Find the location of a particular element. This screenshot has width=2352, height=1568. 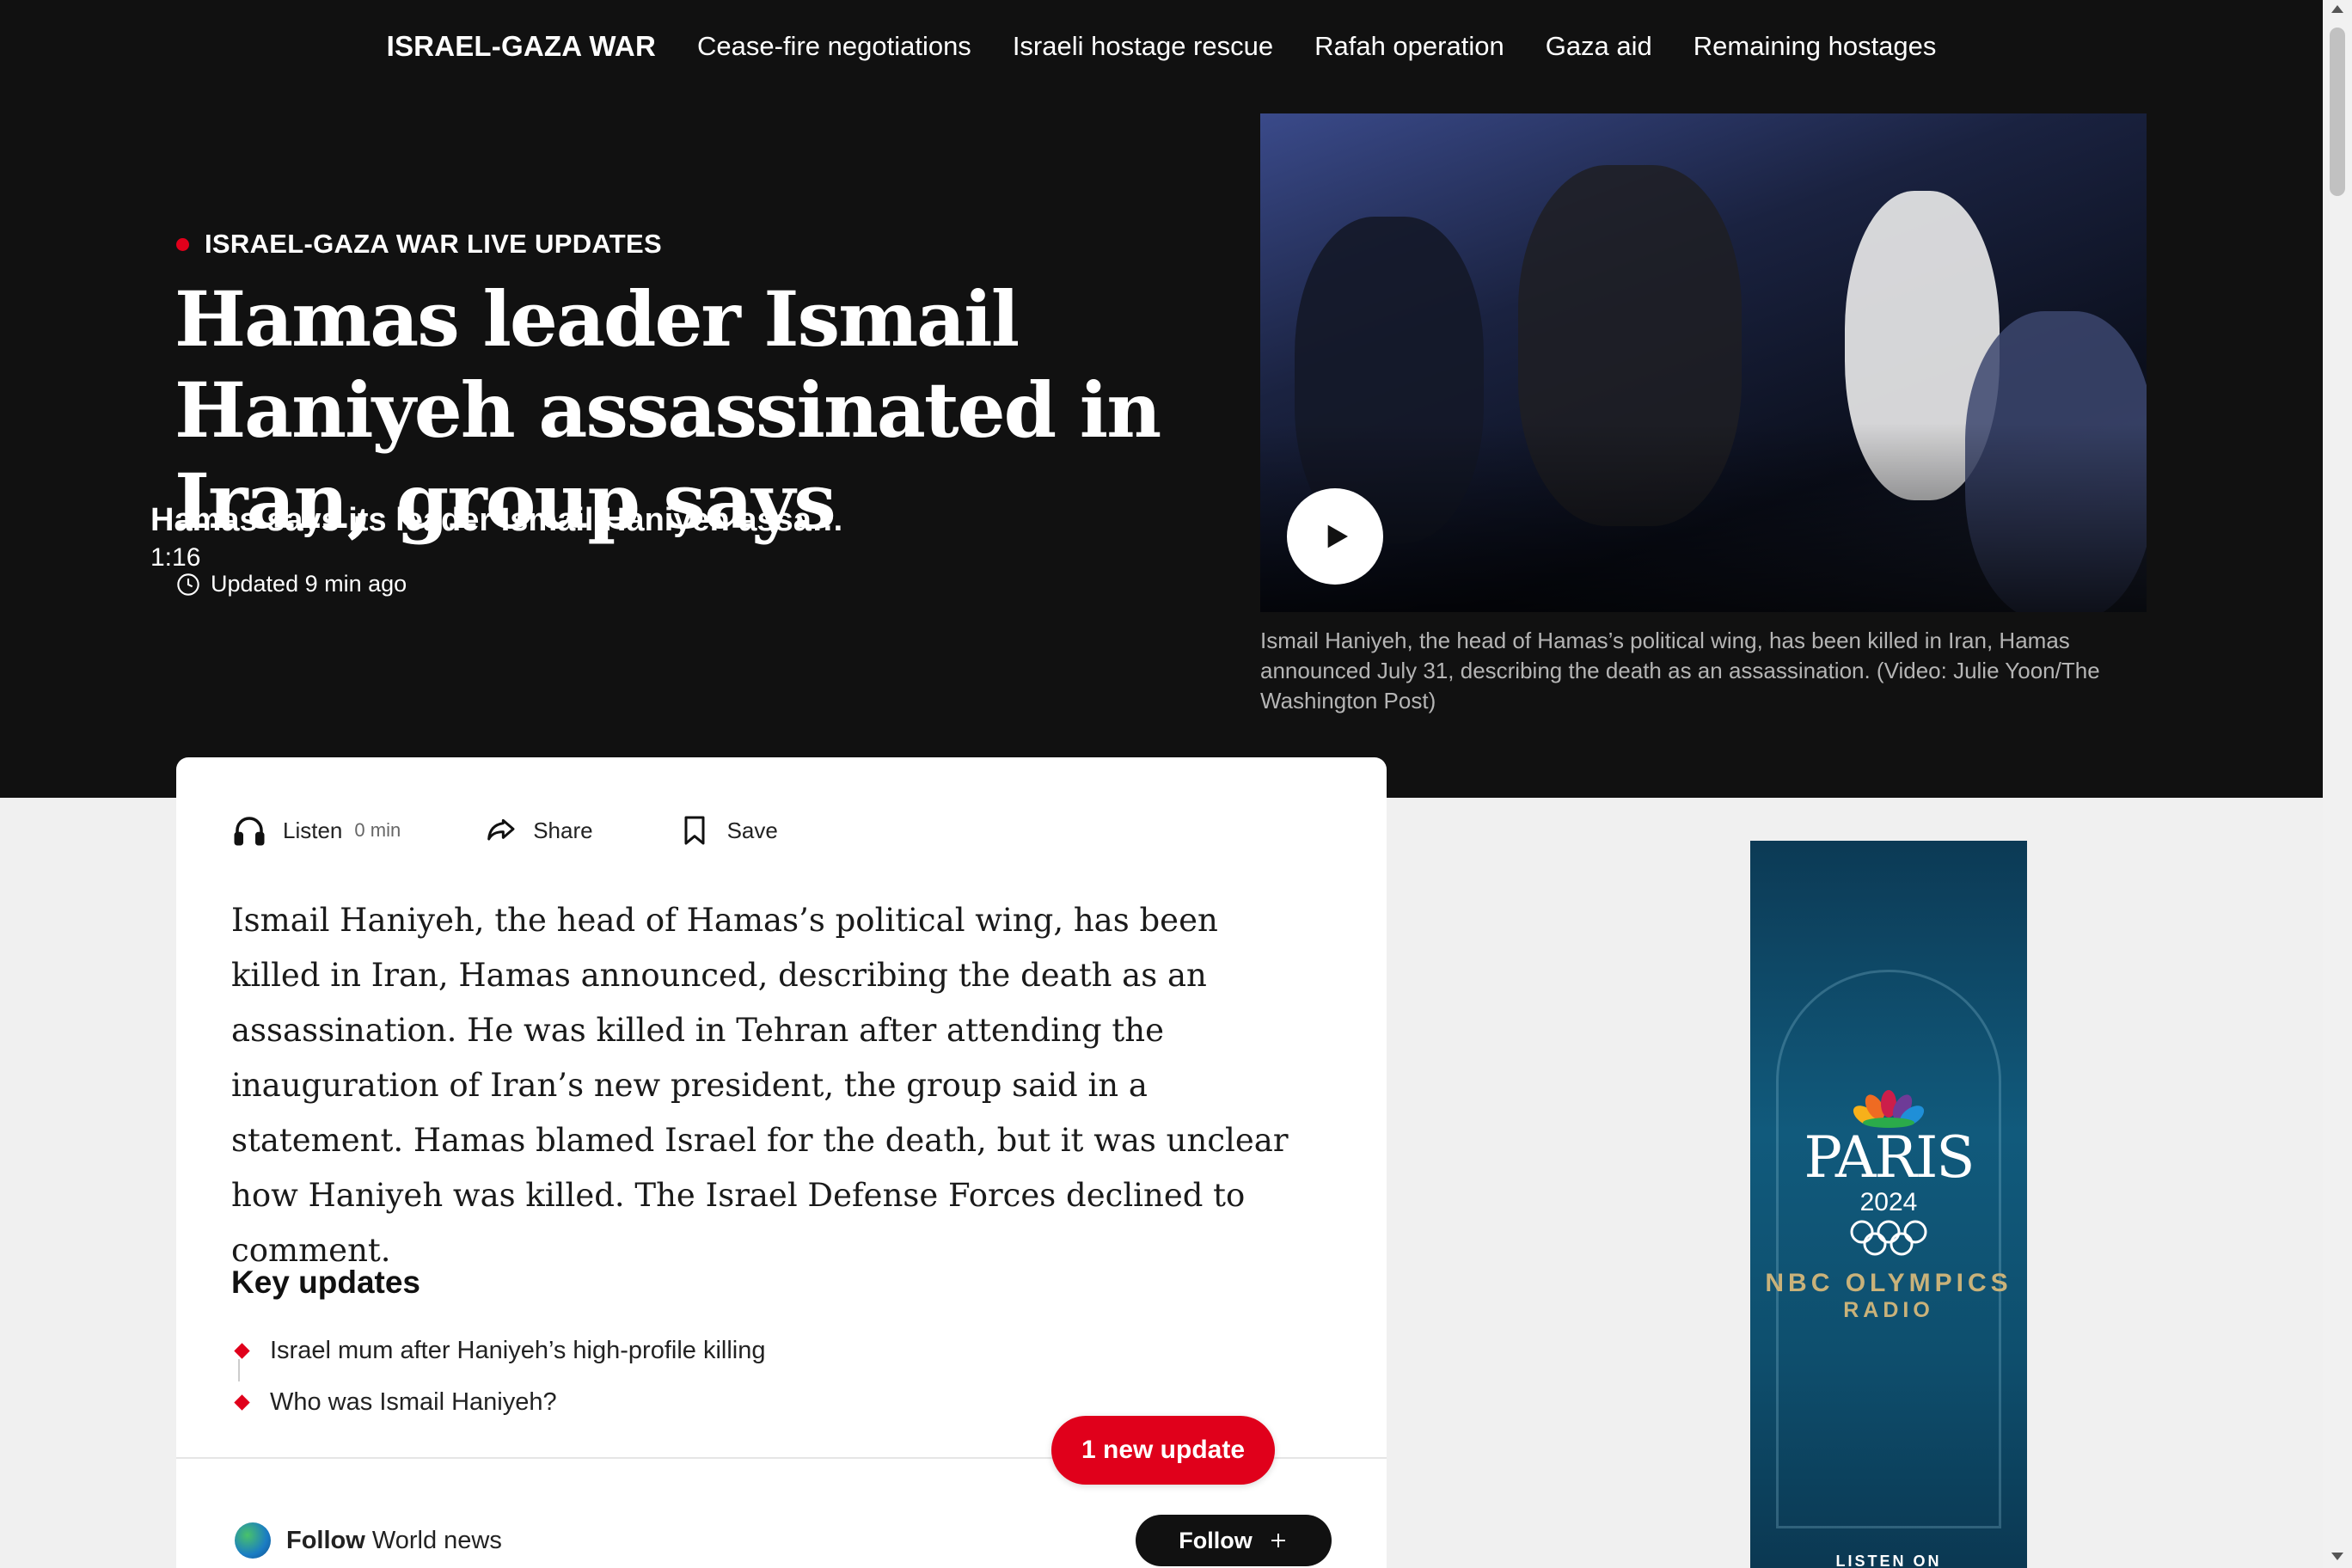

play-button is located at coordinates (1335, 536).